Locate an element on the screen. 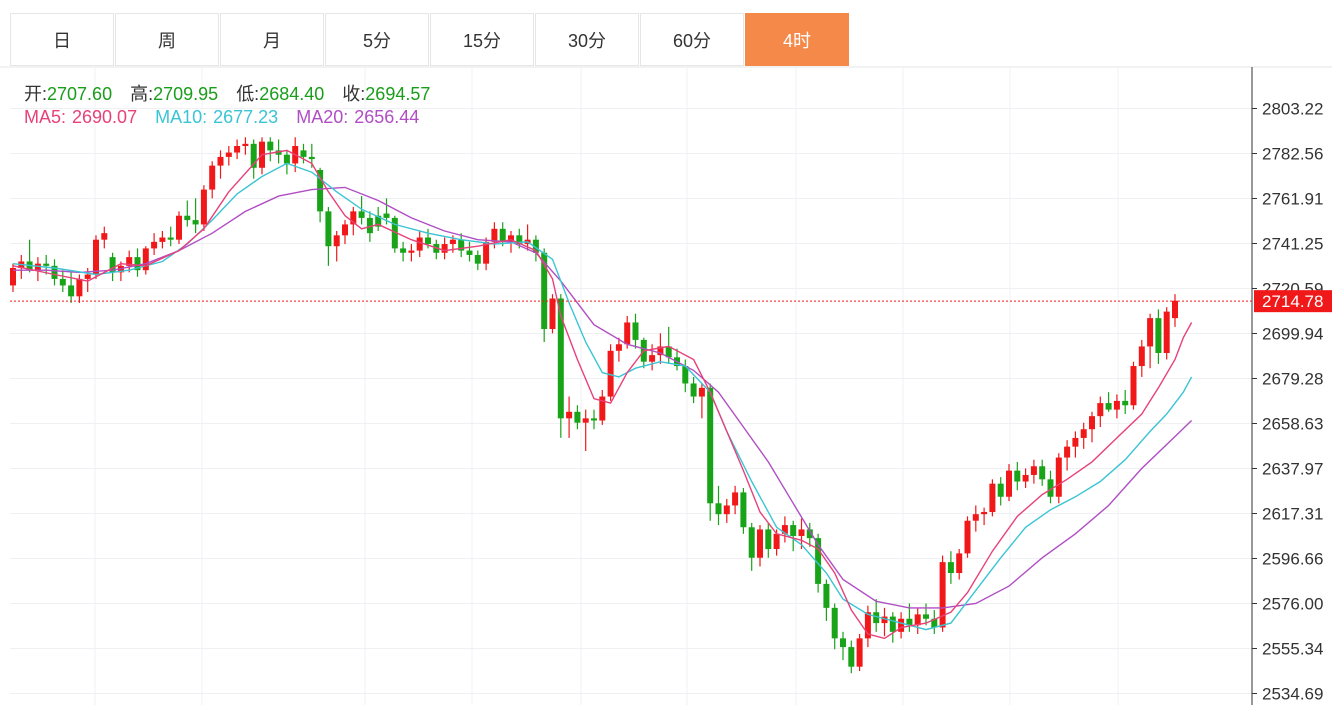 This screenshot has width=1332, height=705. y-tick-label-9: 2617.31 is located at coordinates (1292, 514).